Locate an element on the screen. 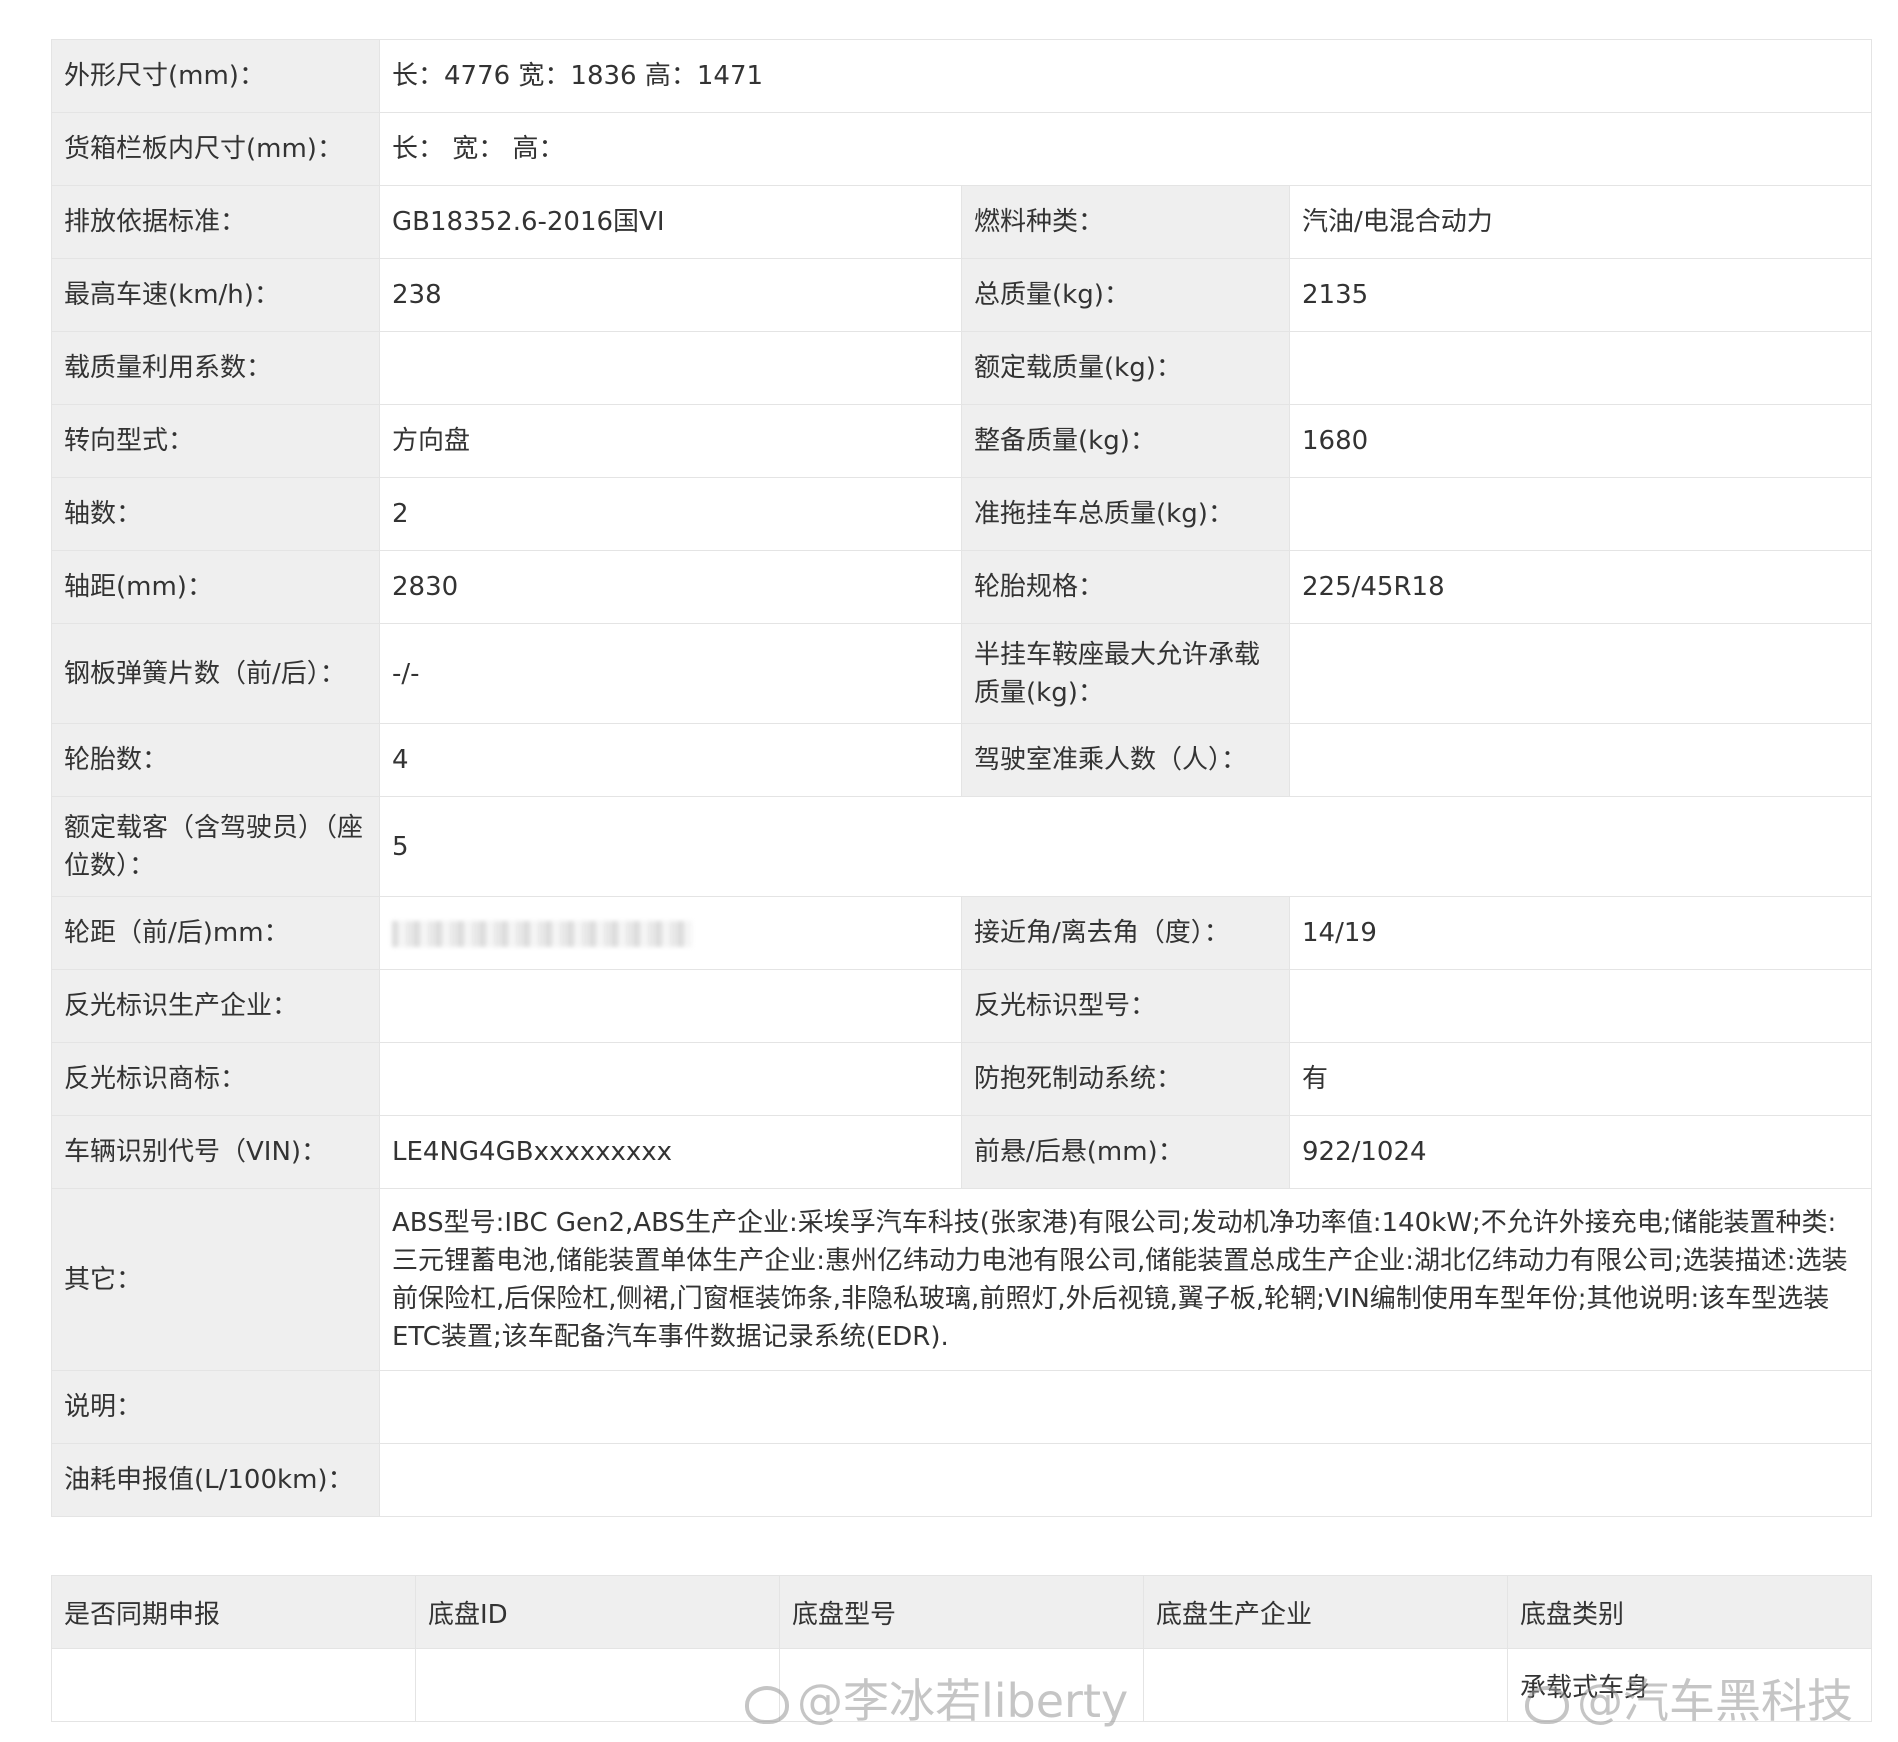  total-mass-value: 2135 is located at coordinates (1580, 295).